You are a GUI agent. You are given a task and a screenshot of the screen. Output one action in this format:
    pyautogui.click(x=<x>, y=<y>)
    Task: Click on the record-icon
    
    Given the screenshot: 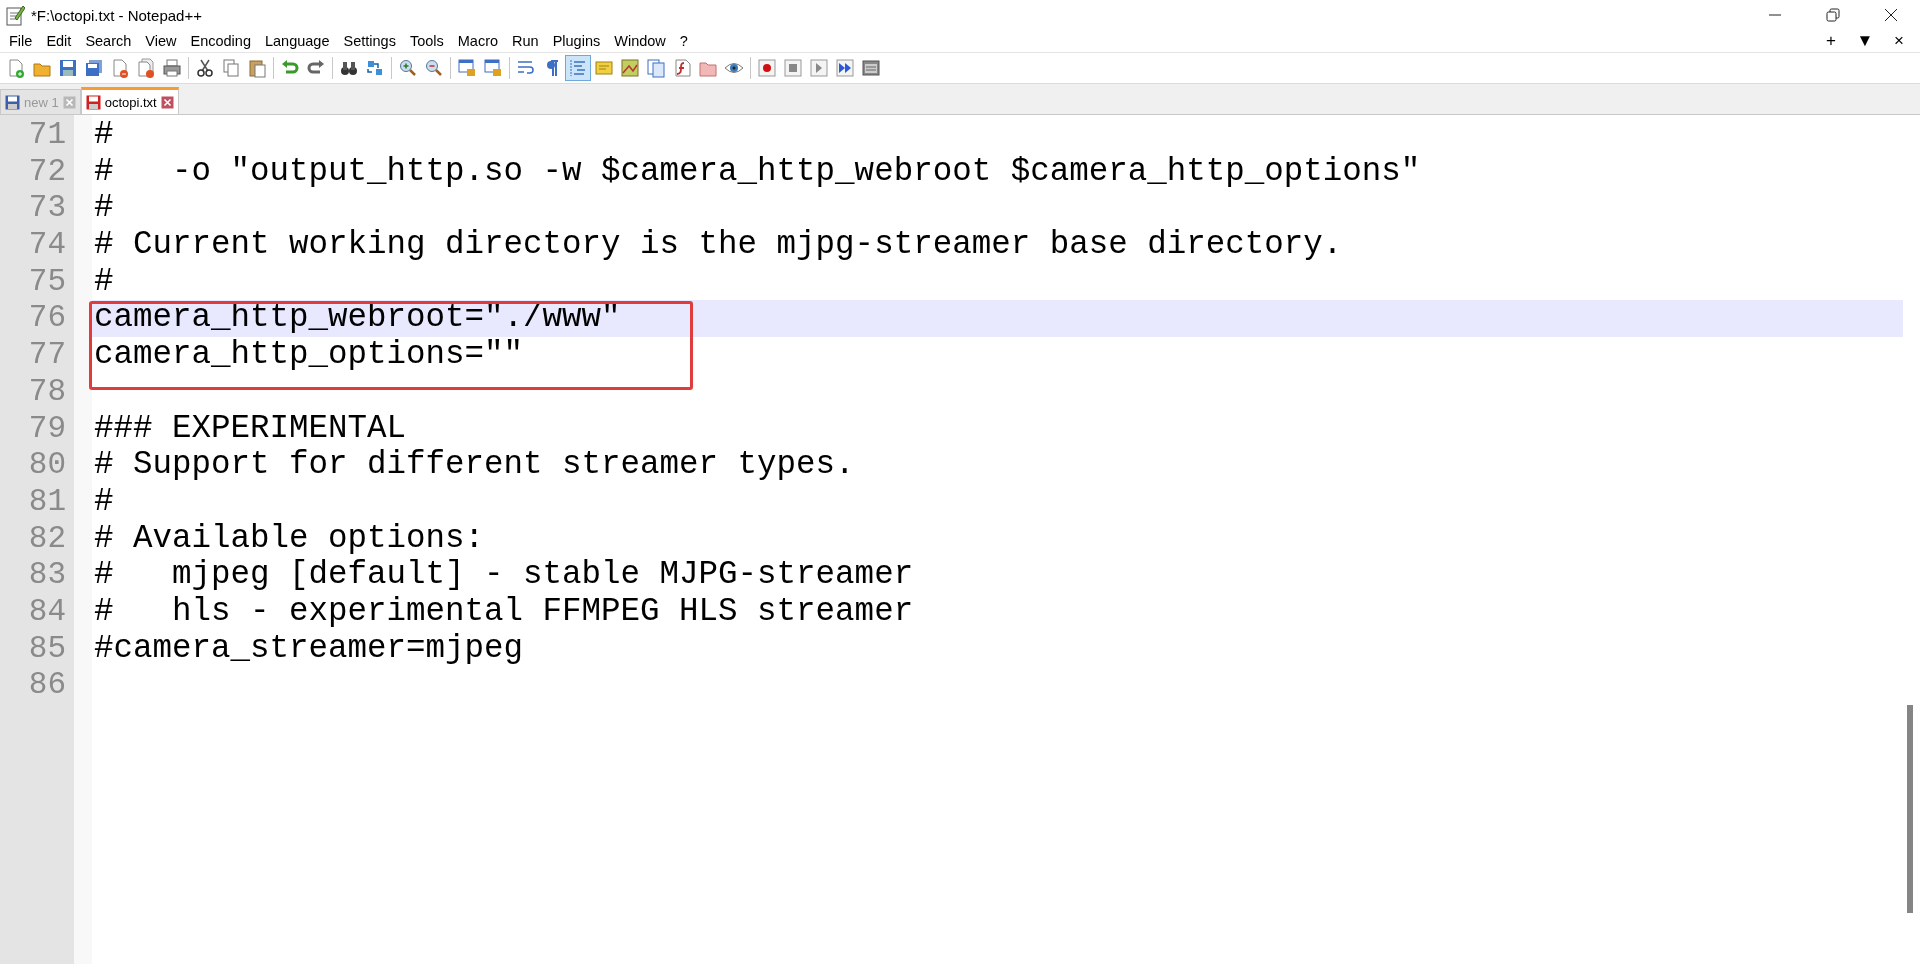 What is the action you would take?
    pyautogui.click(x=767, y=68)
    